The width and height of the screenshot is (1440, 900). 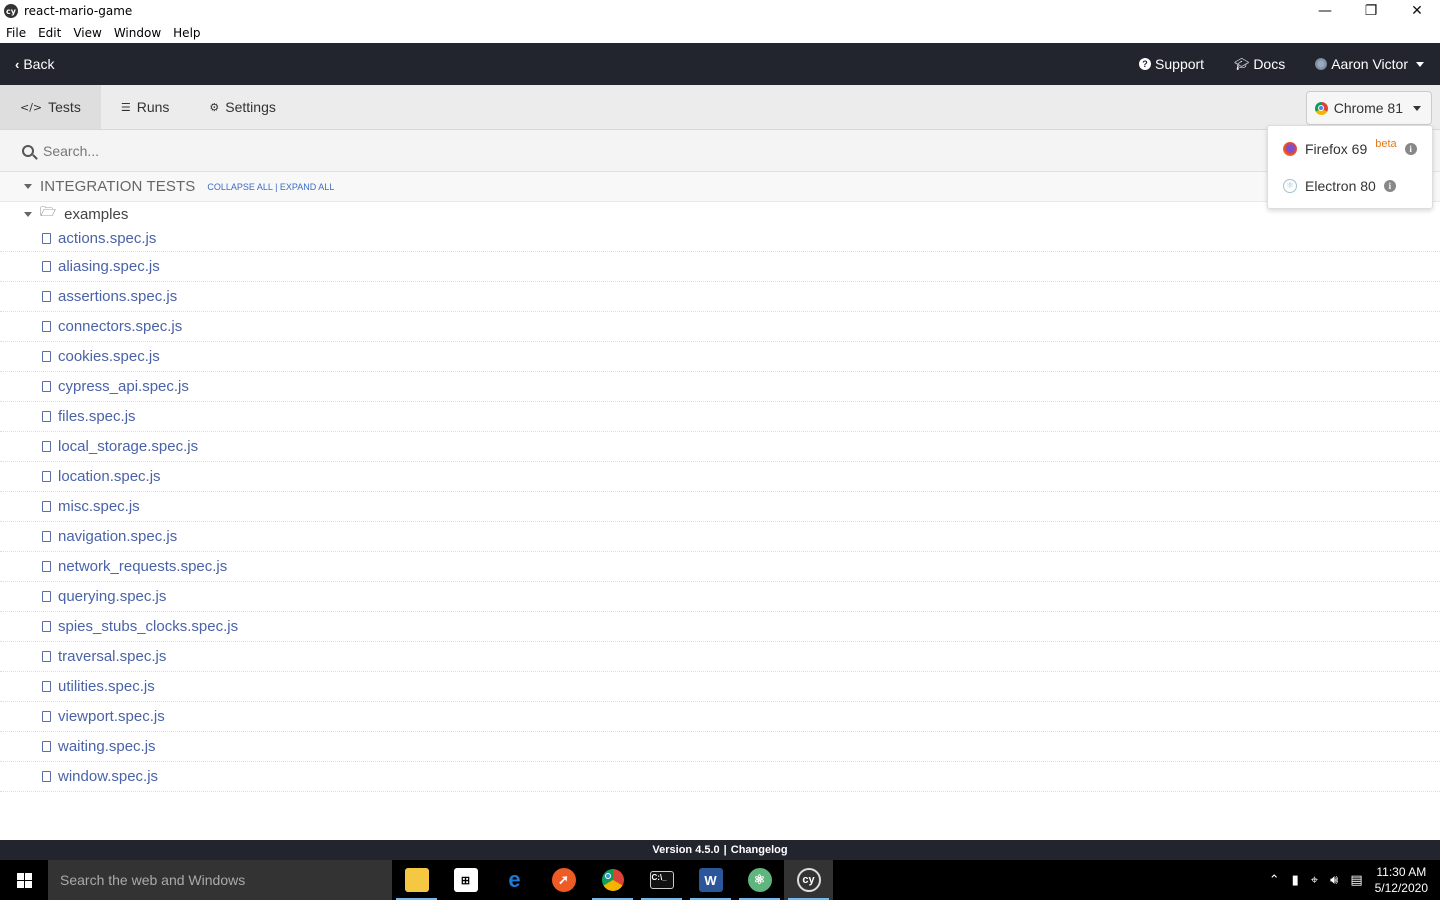 What do you see at coordinates (11, 11) in the screenshot?
I see `cypress-app-icon: cy` at bounding box center [11, 11].